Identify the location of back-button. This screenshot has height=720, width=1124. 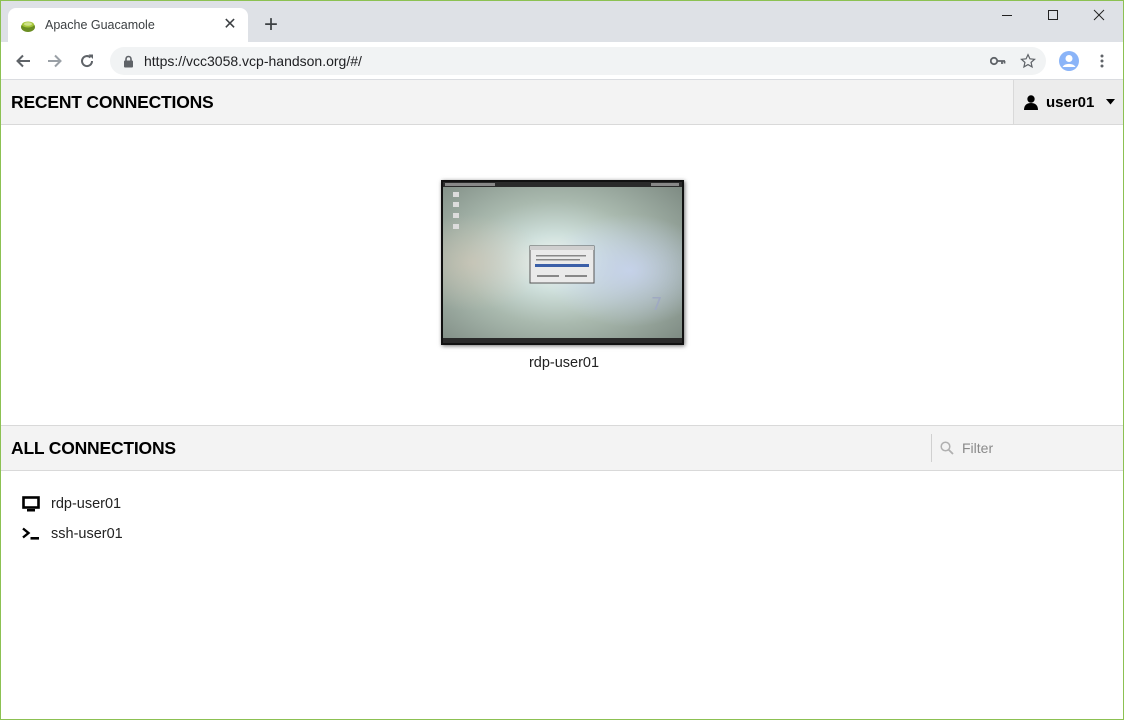
(23, 61).